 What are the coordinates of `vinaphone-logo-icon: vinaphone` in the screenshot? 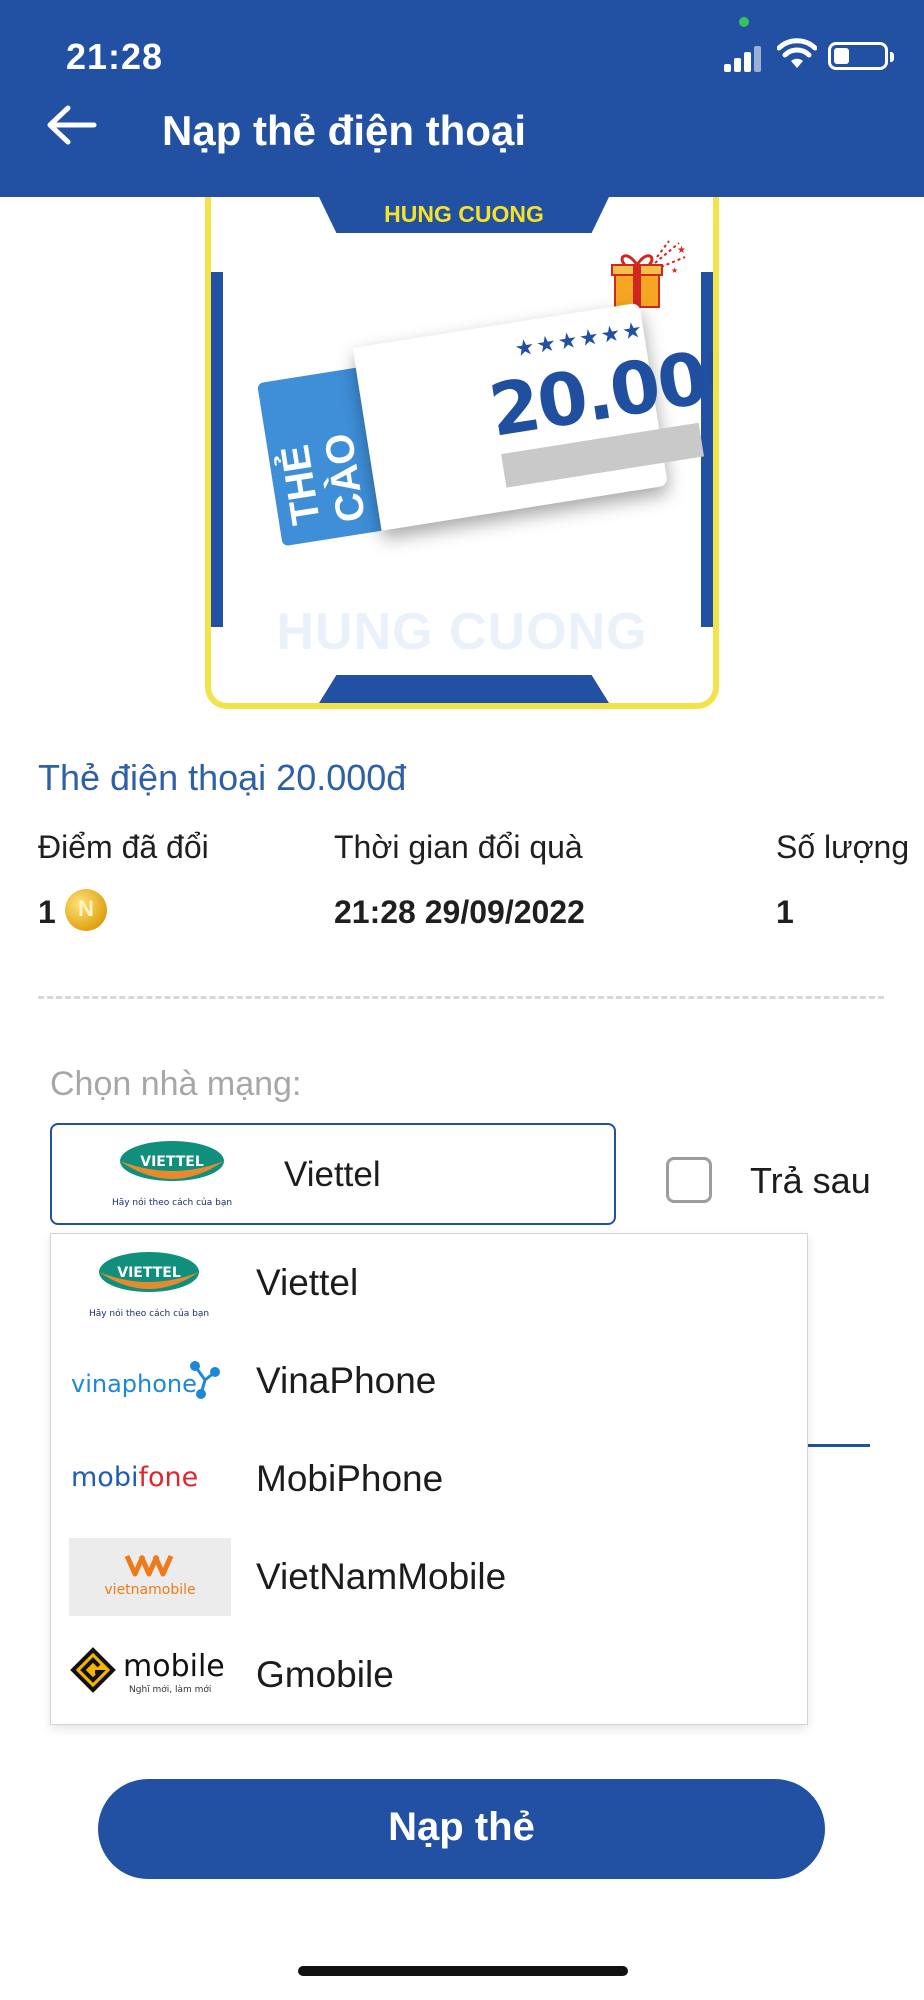 It's located at (145, 1380).